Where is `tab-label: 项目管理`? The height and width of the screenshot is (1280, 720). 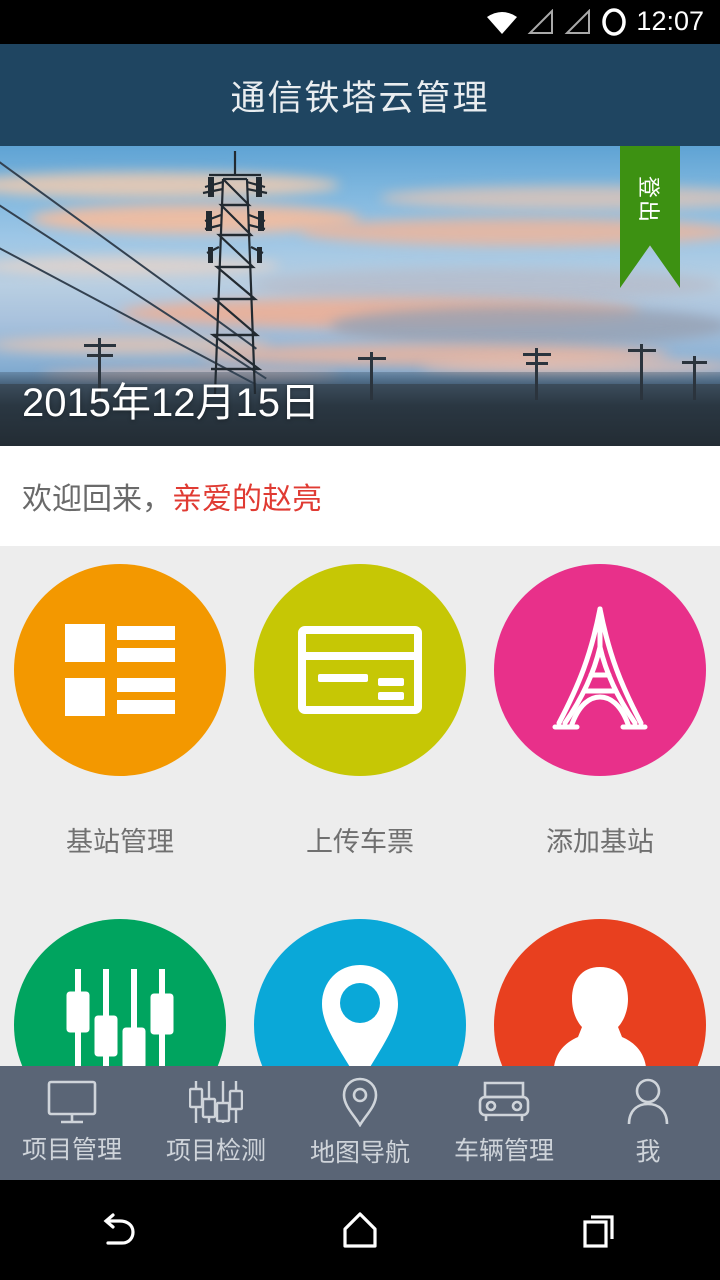 tab-label: 项目管理 is located at coordinates (71, 1150).